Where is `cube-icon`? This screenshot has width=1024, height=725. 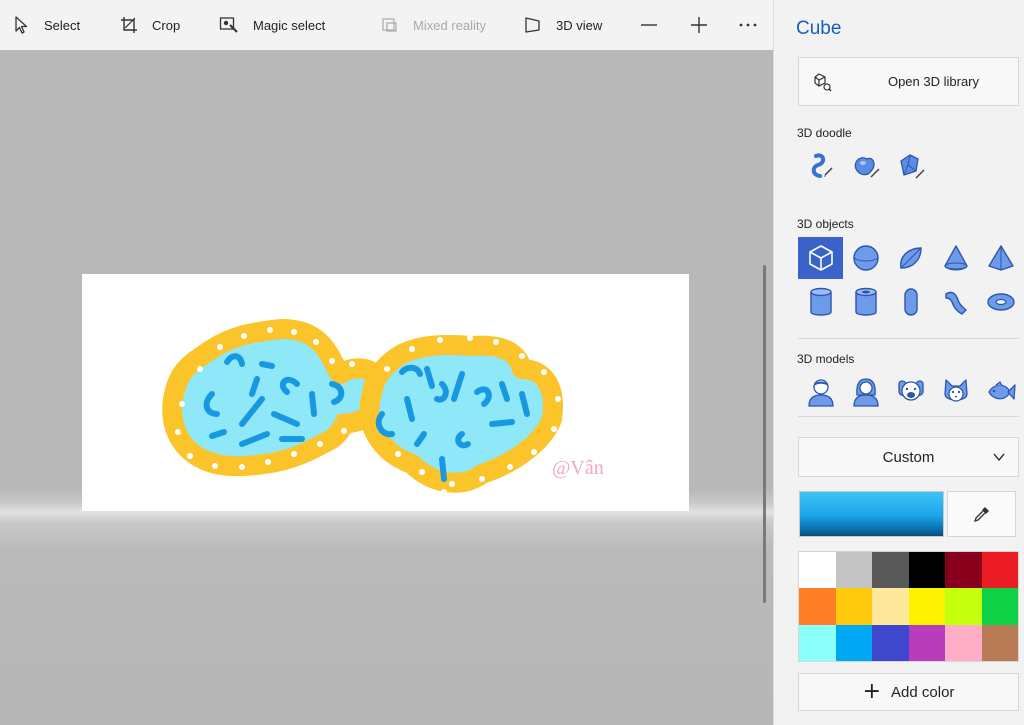 cube-icon is located at coordinates (820, 258).